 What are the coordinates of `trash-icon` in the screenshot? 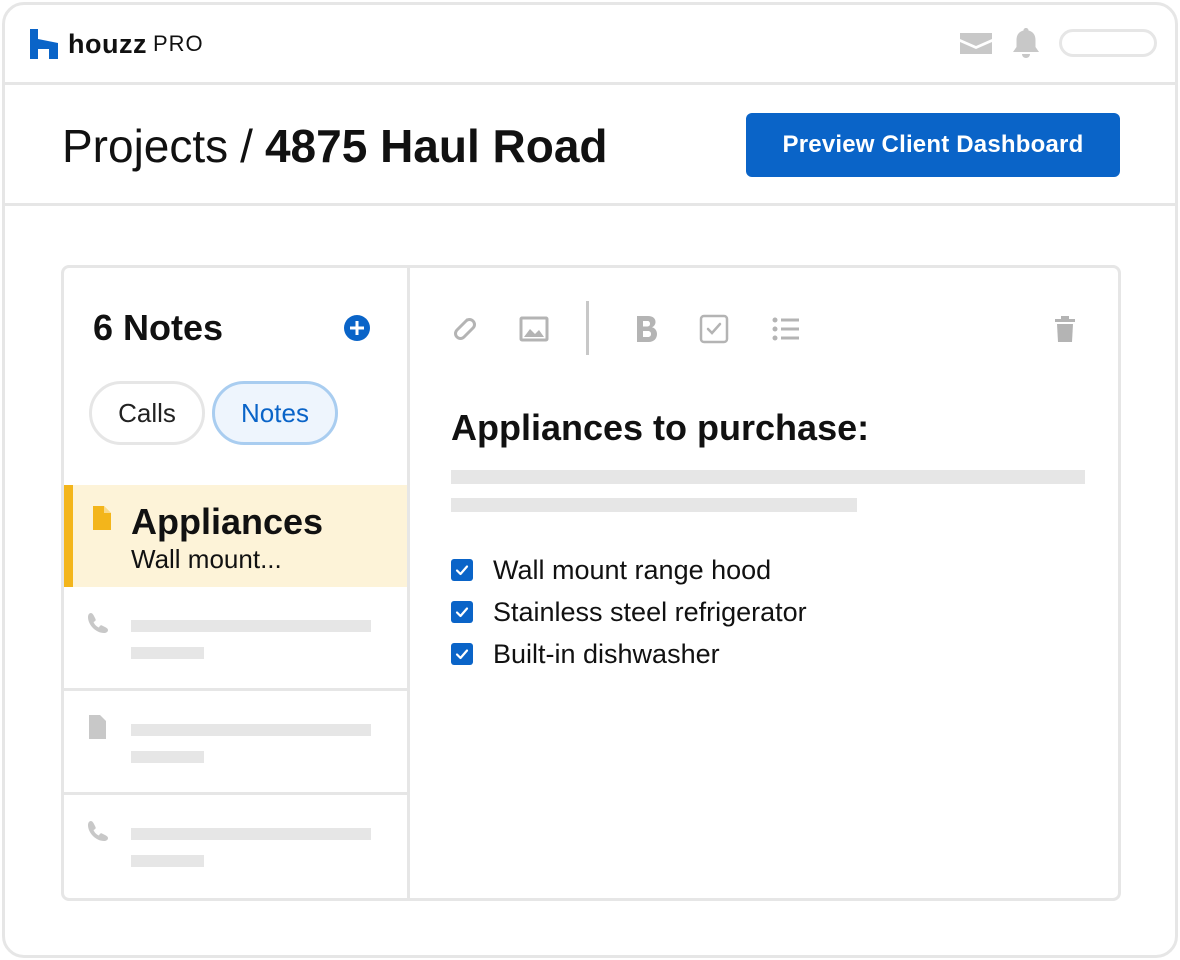 It's located at (1065, 329).